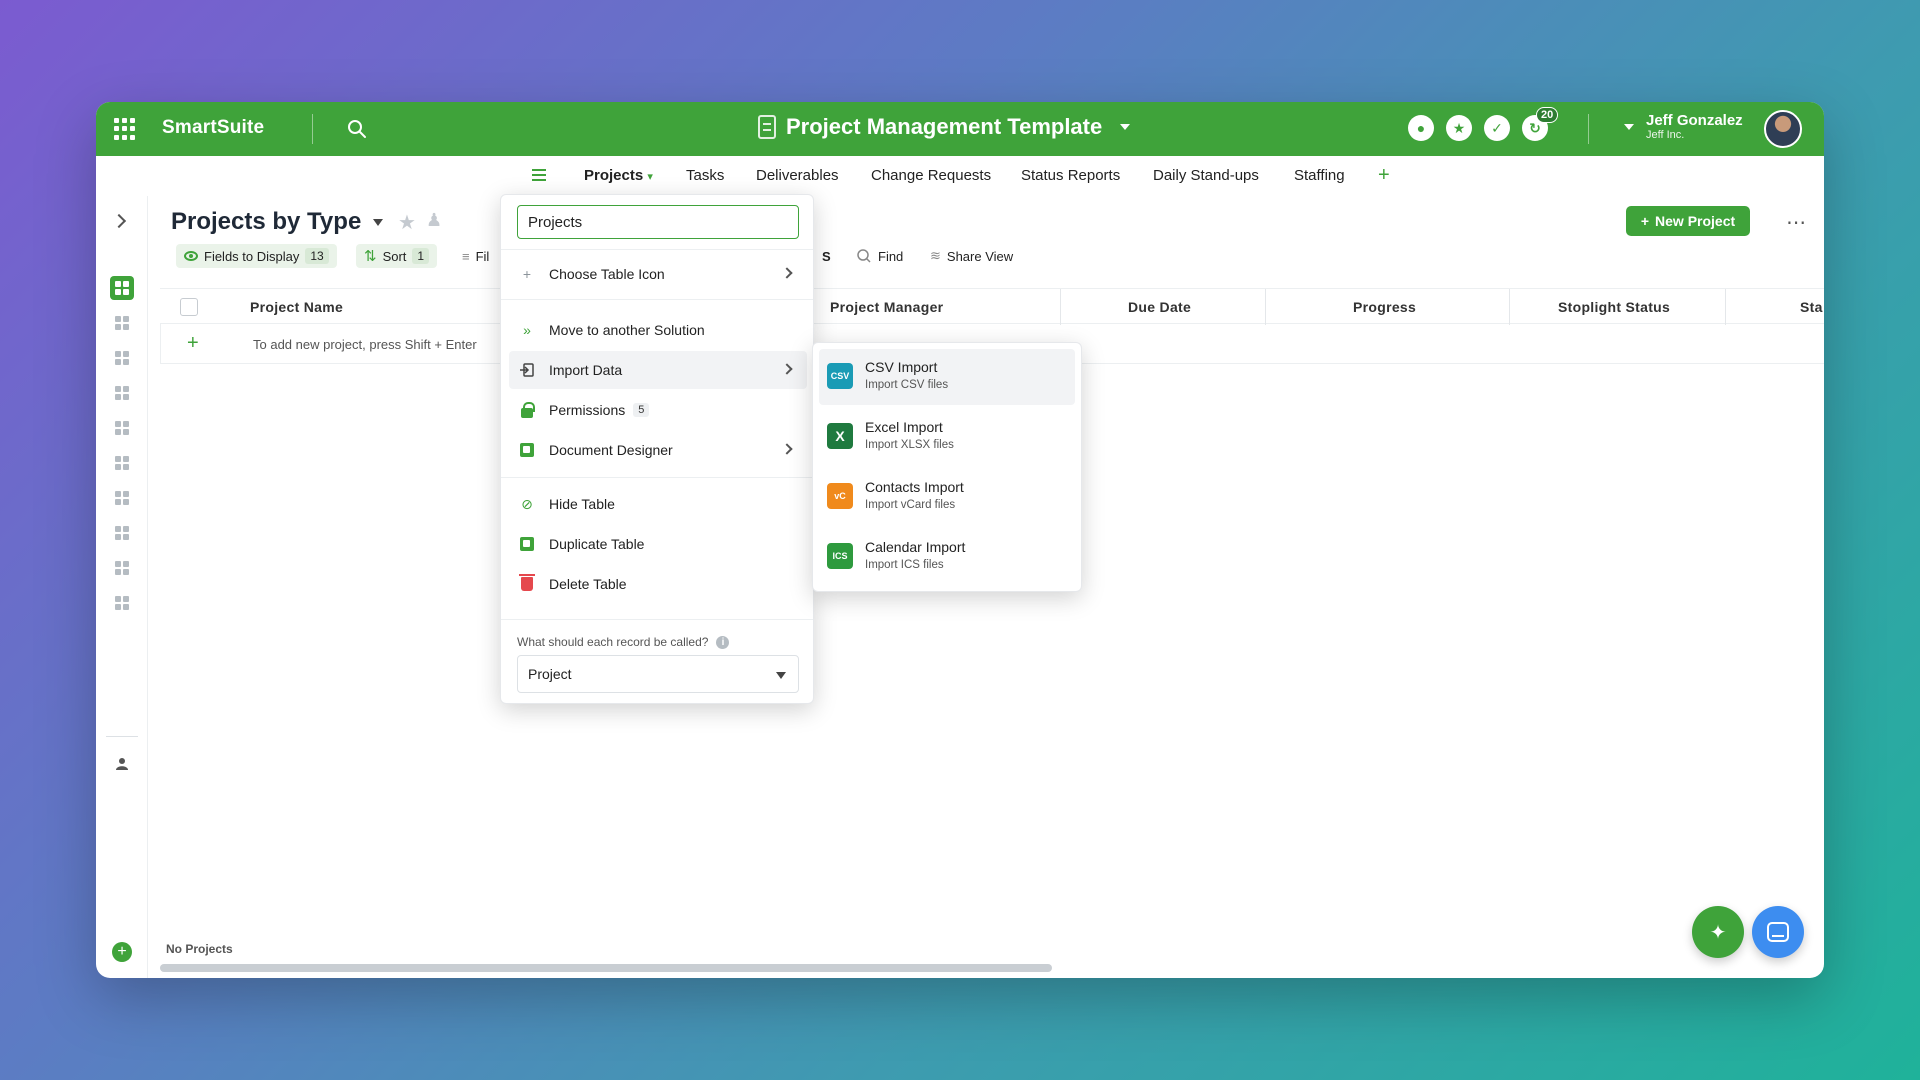  I want to click on ai-assistant-button: ✦, so click(1718, 932).